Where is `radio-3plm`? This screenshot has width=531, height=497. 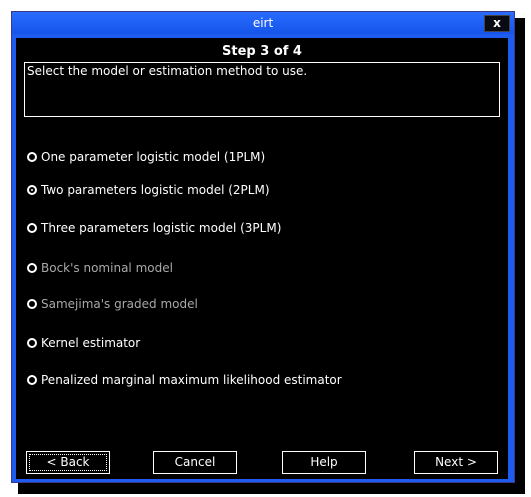 radio-3plm is located at coordinates (32, 228).